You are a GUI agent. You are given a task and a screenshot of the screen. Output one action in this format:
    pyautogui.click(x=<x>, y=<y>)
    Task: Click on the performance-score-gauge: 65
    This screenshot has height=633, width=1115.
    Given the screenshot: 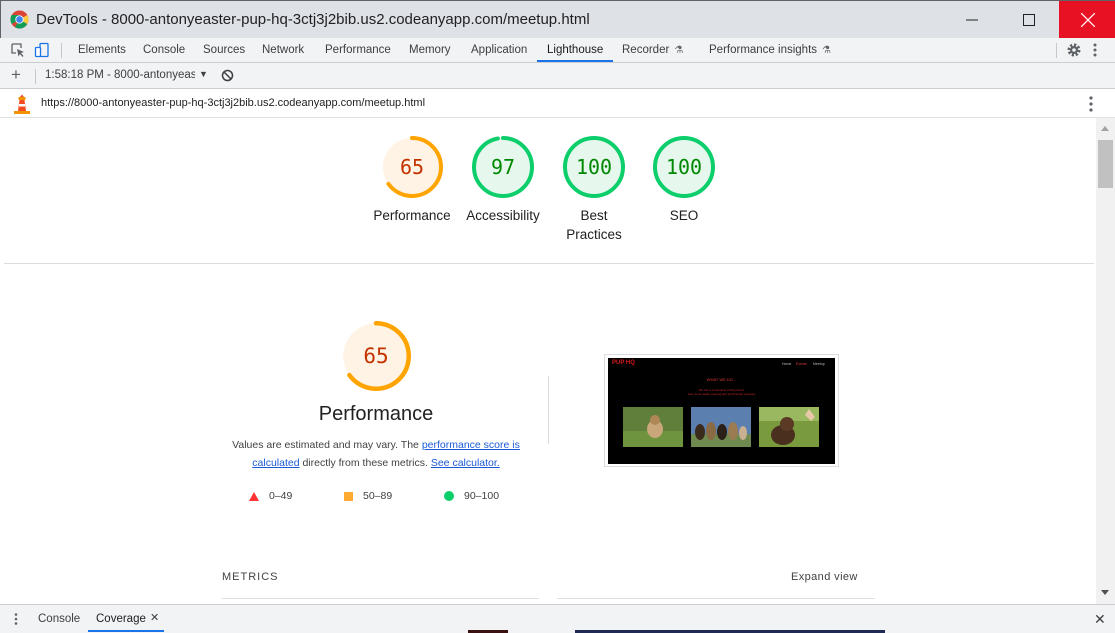 What is the action you would take?
    pyautogui.click(x=412, y=167)
    